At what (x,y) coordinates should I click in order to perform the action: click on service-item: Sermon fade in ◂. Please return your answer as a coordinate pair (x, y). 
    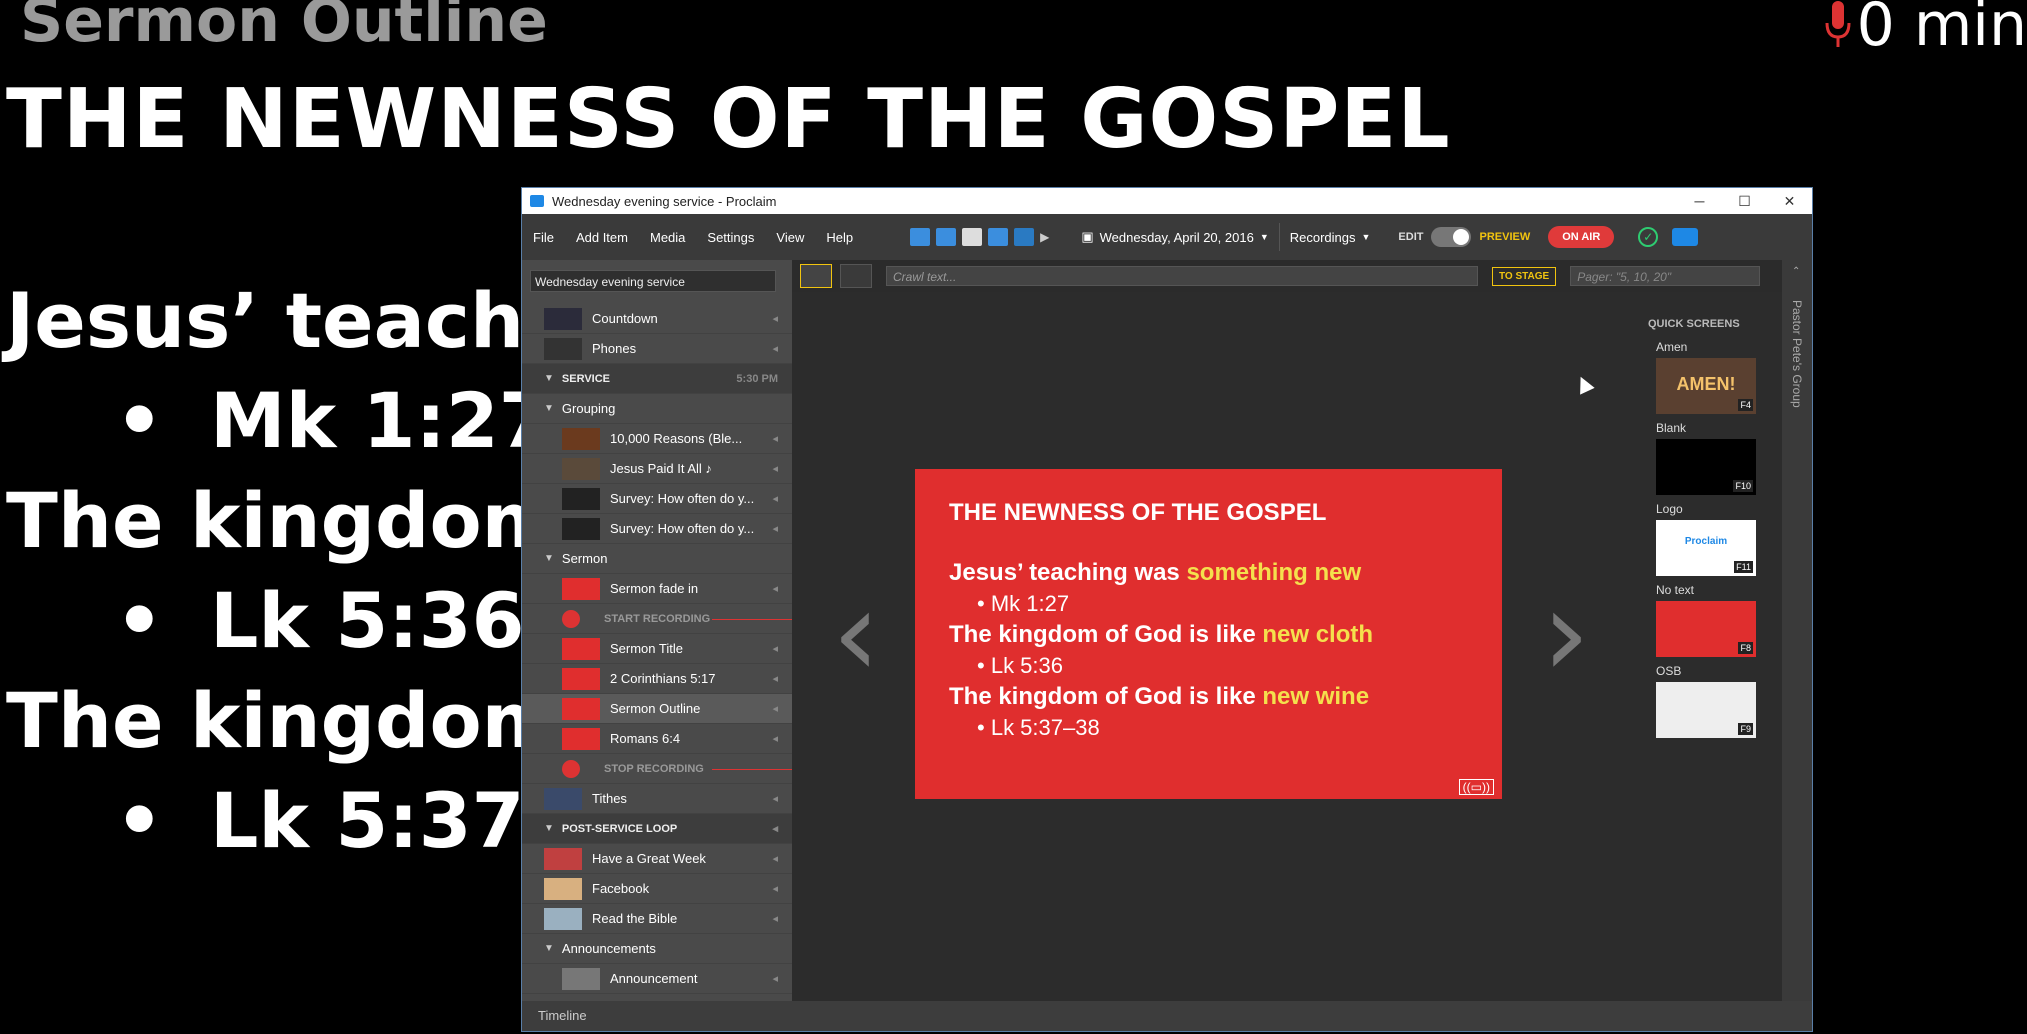
    Looking at the image, I should click on (657, 589).